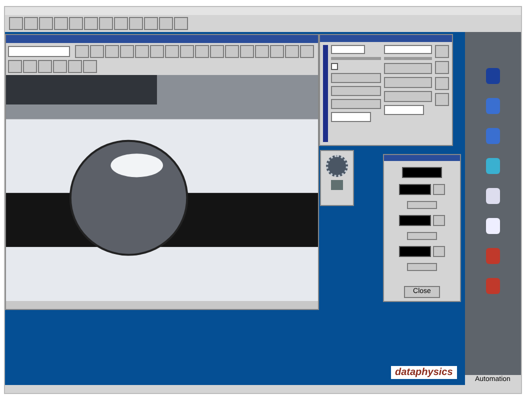 This screenshot has height=405, width=527. I want to click on camera-view, so click(337, 185).